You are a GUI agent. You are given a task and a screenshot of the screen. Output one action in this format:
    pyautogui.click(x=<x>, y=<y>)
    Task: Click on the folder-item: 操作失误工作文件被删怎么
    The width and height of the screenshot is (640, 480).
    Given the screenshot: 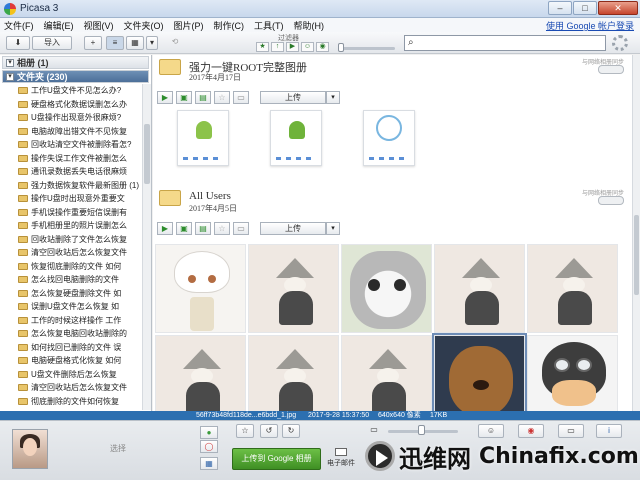 What is the action you would take?
    pyautogui.click(x=71, y=159)
    